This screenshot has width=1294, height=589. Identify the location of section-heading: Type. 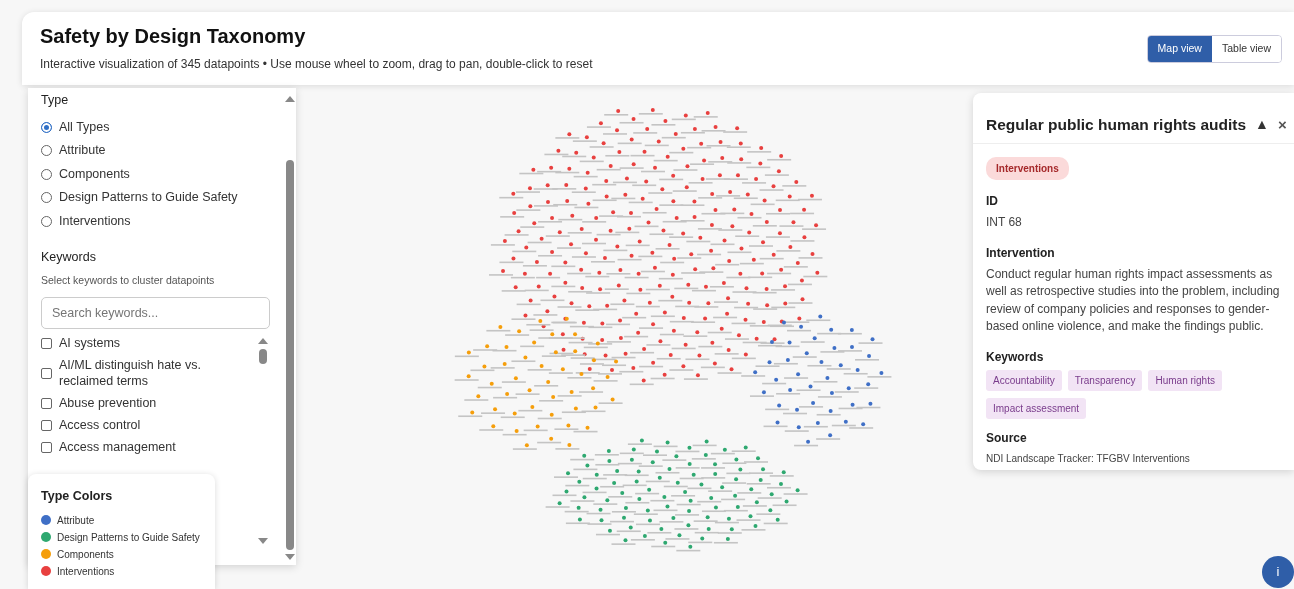
(55, 100).